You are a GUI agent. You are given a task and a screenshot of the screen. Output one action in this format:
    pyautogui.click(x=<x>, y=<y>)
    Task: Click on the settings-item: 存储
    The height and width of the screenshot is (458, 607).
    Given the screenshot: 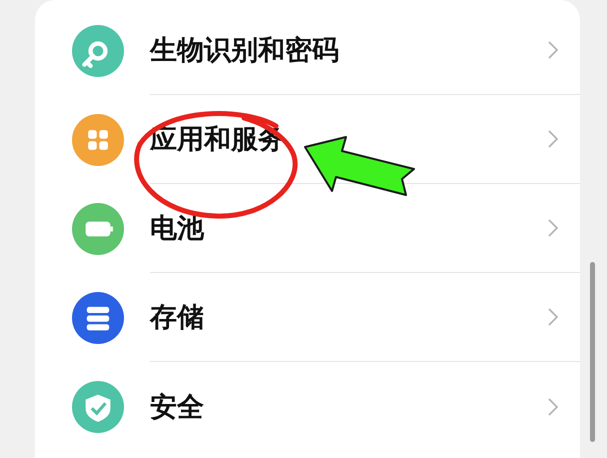 What is the action you would take?
    pyautogui.click(x=177, y=317)
    